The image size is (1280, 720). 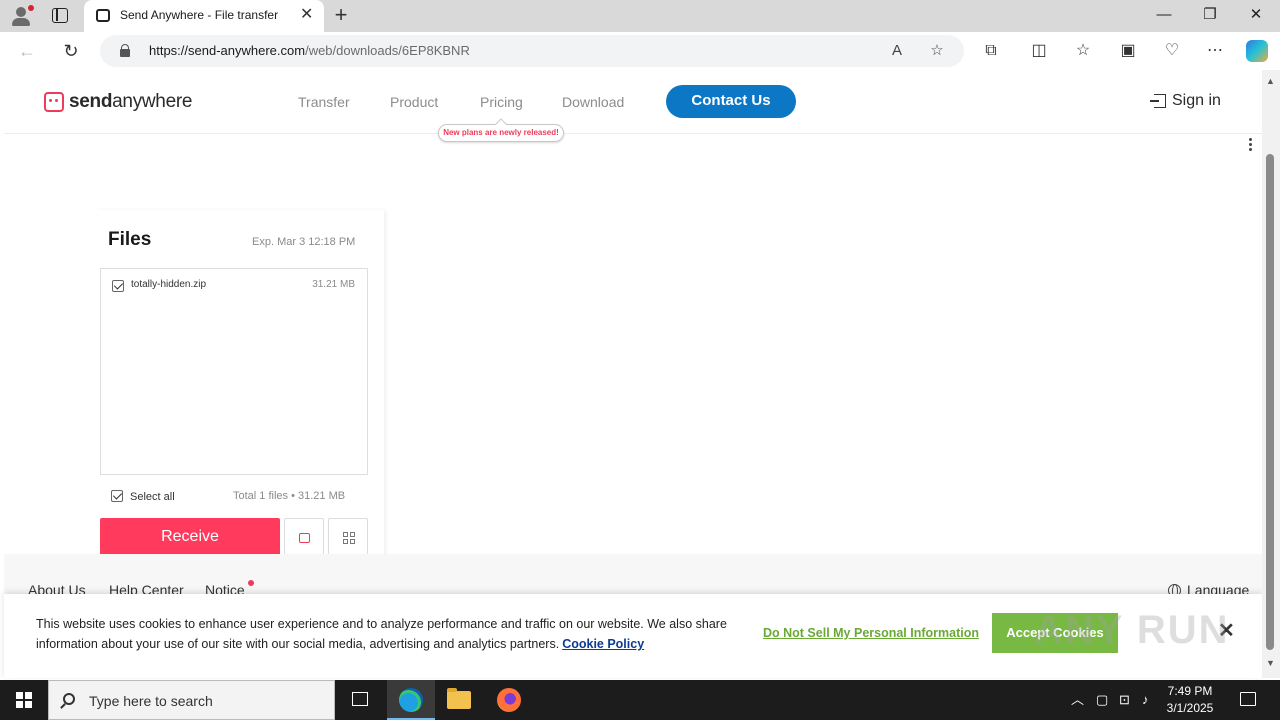 What do you see at coordinates (1077, 700) in the screenshot?
I see `tray-chevron-icon: ︿` at bounding box center [1077, 700].